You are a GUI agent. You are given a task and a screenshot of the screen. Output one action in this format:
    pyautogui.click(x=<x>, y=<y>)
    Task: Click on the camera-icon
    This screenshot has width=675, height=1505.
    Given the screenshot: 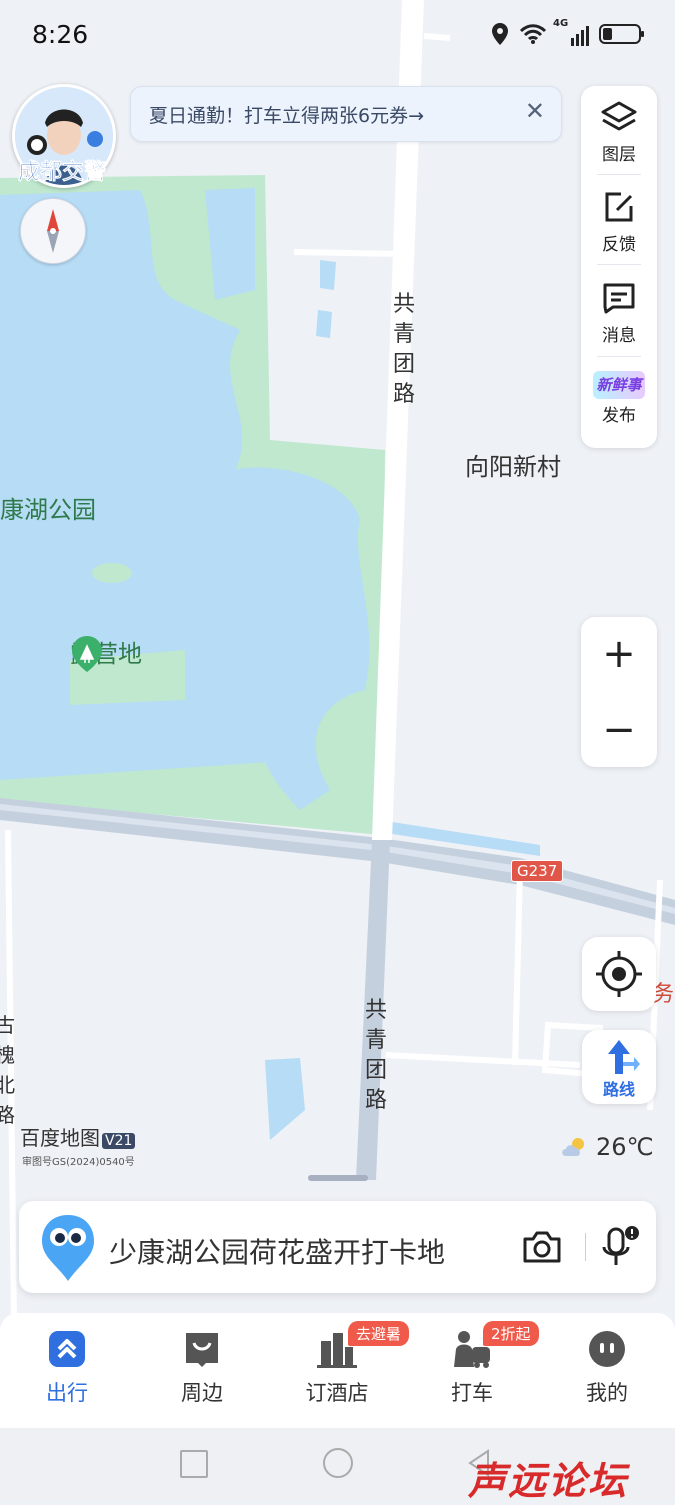 What is the action you would take?
    pyautogui.click(x=542, y=1247)
    